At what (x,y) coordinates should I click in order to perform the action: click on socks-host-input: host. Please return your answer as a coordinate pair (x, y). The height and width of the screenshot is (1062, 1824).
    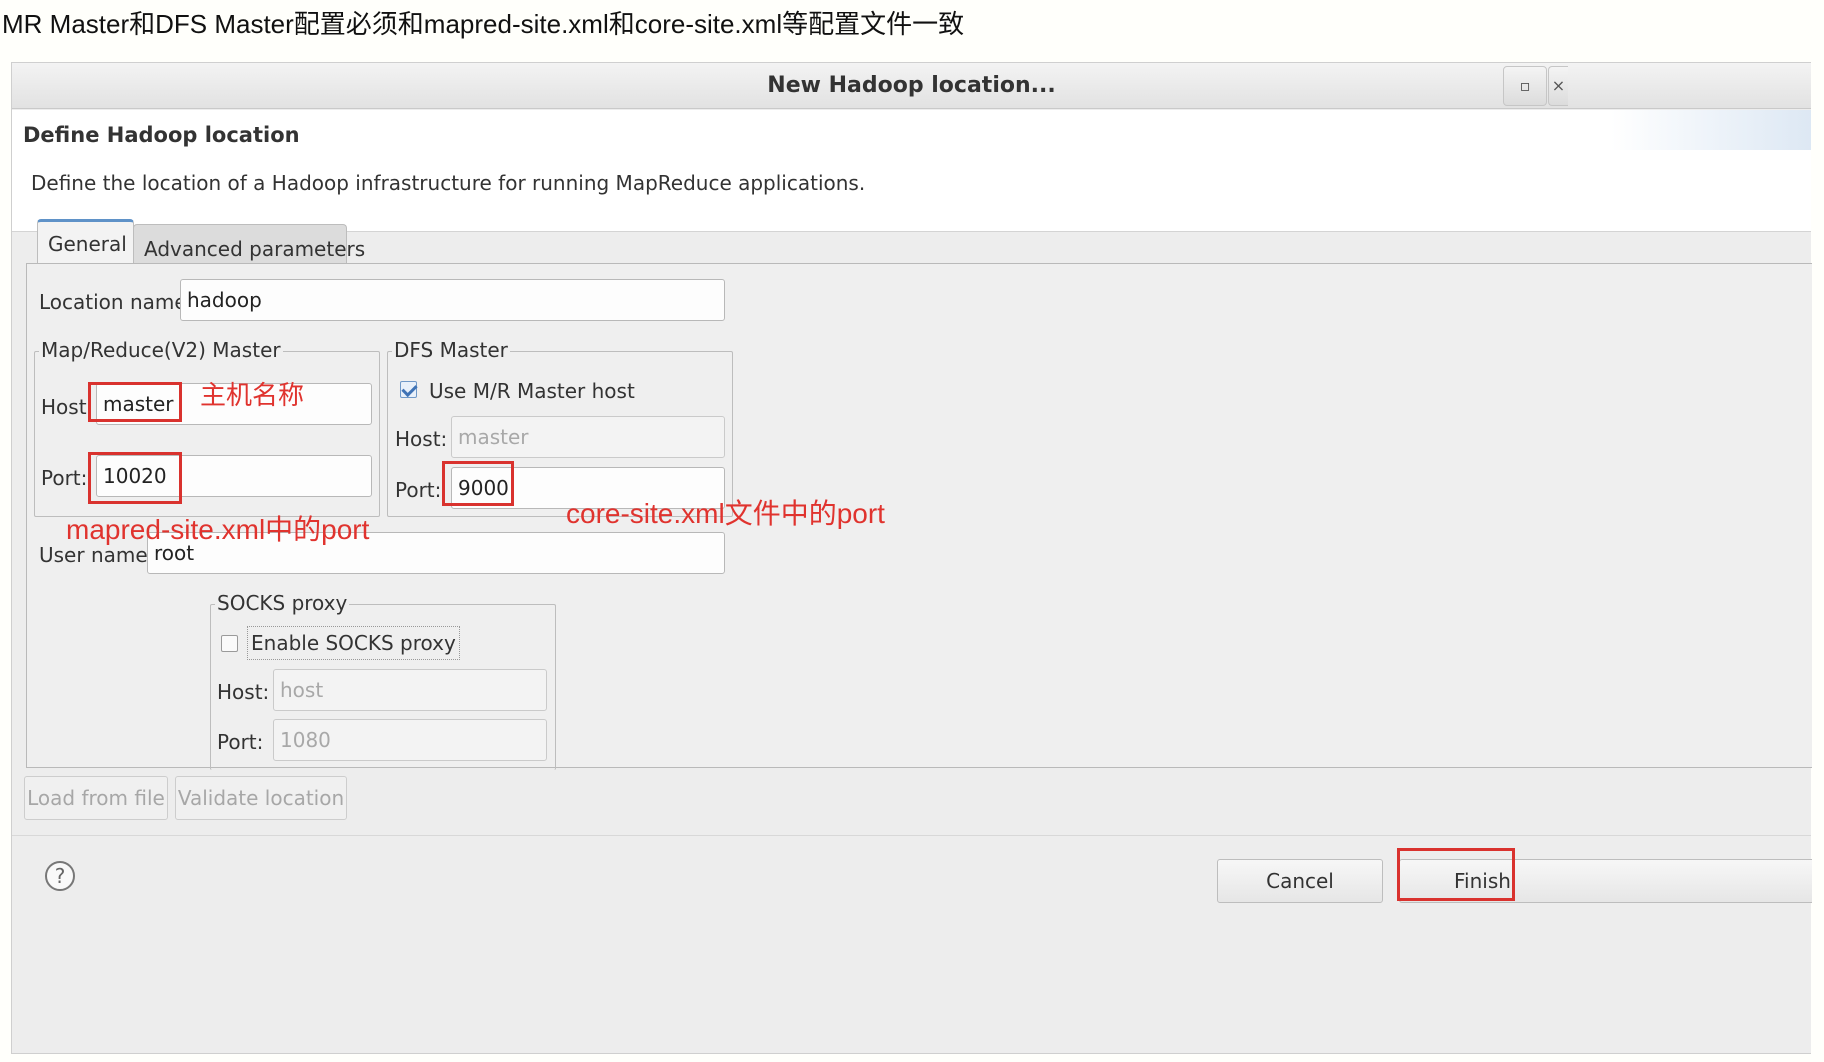
    Looking at the image, I should click on (410, 690).